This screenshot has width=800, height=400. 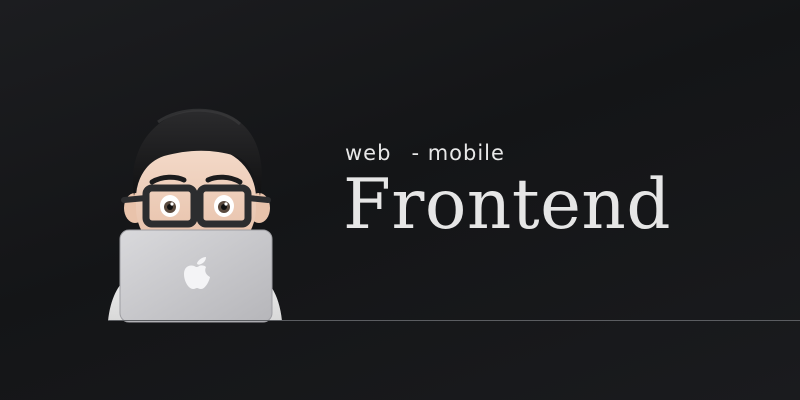 I want to click on developer-avatar-icon, so click(x=195, y=212).